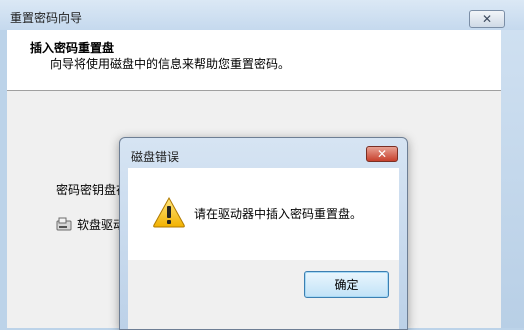  What do you see at coordinates (92, 190) in the screenshot?
I see `drive-label: 密码密钥盘在` at bounding box center [92, 190].